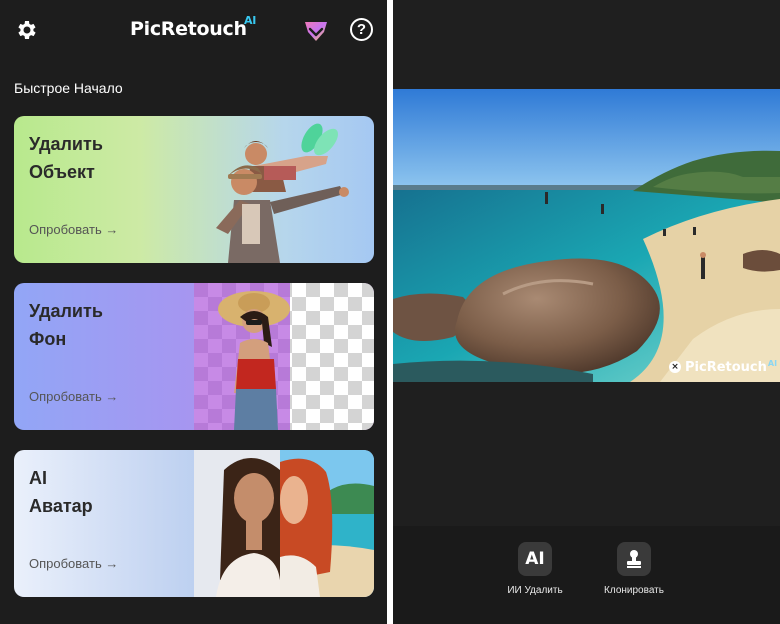  What do you see at coordinates (361, 29) in the screenshot?
I see `help-circle-icon: ?` at bounding box center [361, 29].